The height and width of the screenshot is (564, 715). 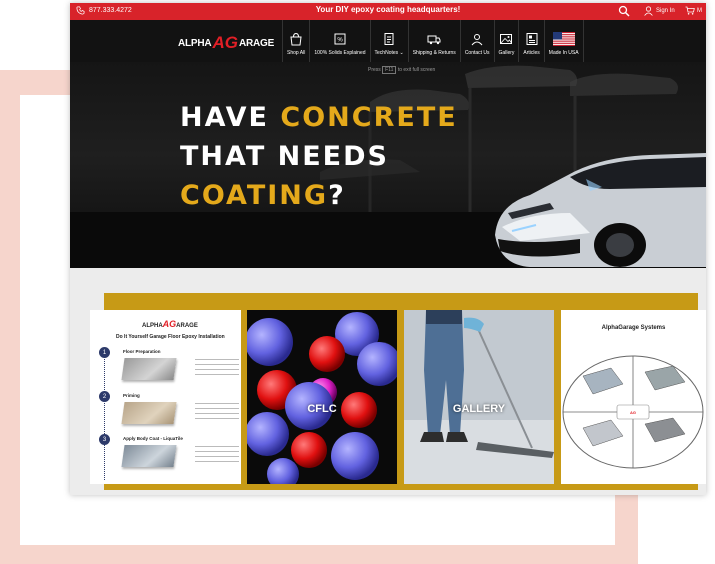 What do you see at coordinates (153, 438) in the screenshot?
I see `step-title: Apply Body Coat - LiquaTile` at bounding box center [153, 438].